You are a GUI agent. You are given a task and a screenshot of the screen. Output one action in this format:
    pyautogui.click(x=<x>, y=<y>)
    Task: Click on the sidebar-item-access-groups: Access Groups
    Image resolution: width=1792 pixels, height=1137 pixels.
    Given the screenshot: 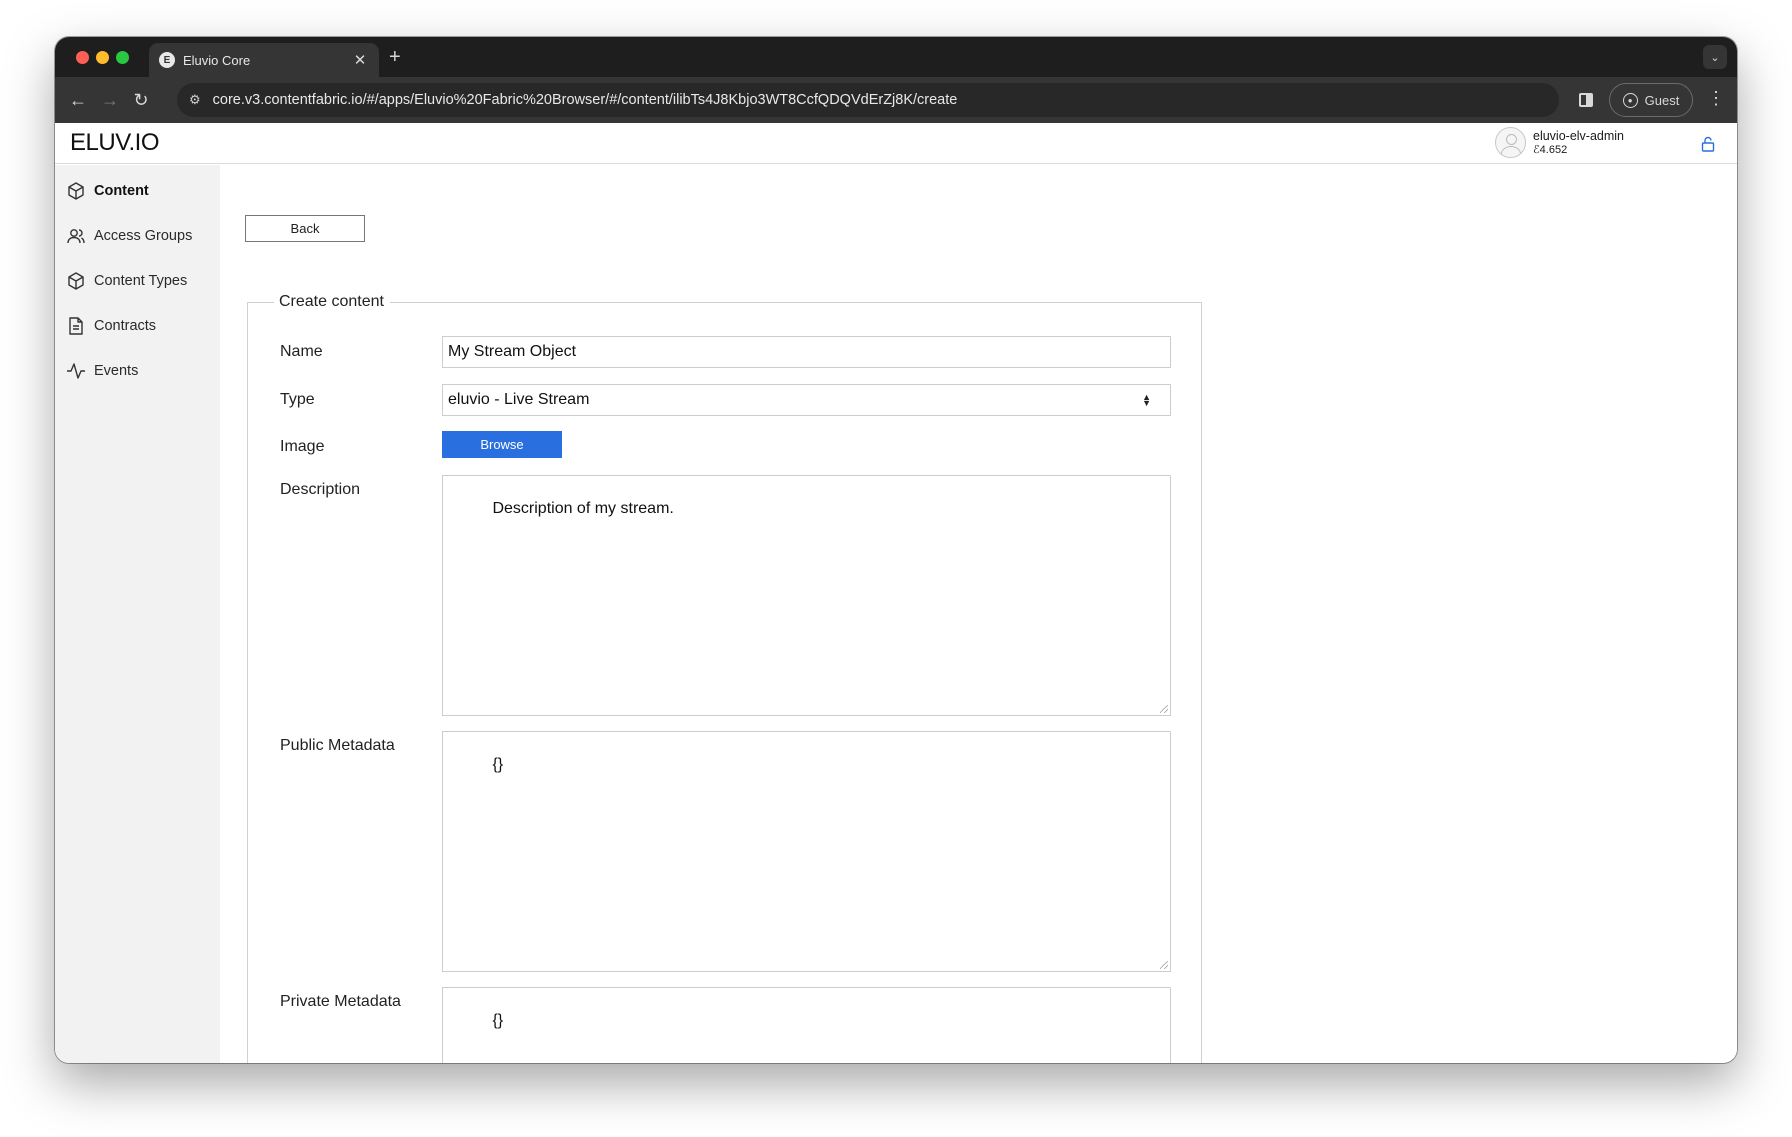 What is the action you would take?
    pyautogui.click(x=129, y=236)
    